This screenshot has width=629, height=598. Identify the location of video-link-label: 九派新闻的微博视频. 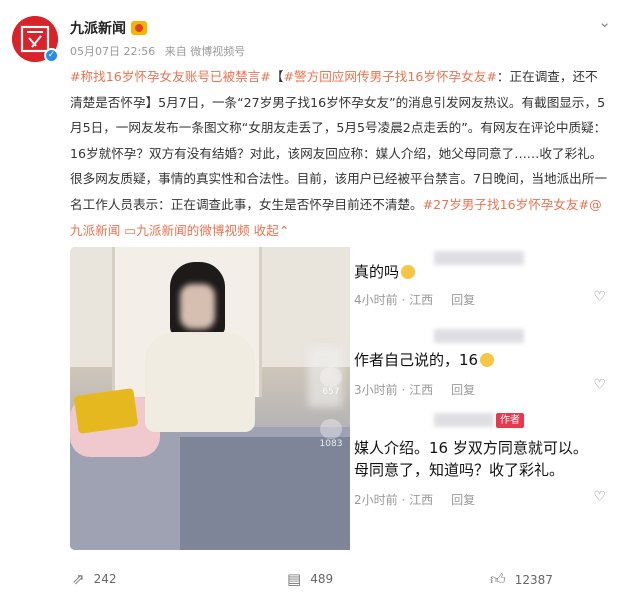
(193, 230).